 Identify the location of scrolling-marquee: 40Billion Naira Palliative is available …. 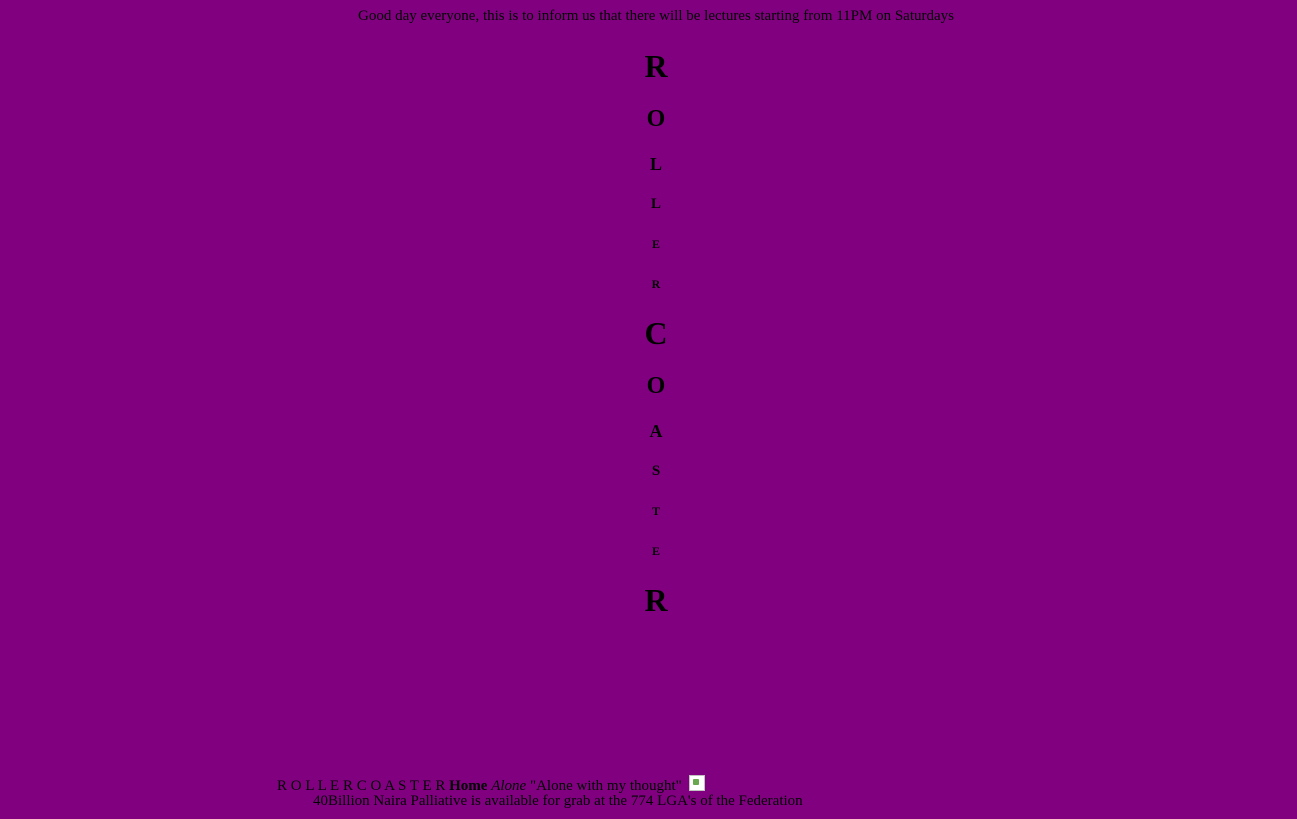
(558, 801).